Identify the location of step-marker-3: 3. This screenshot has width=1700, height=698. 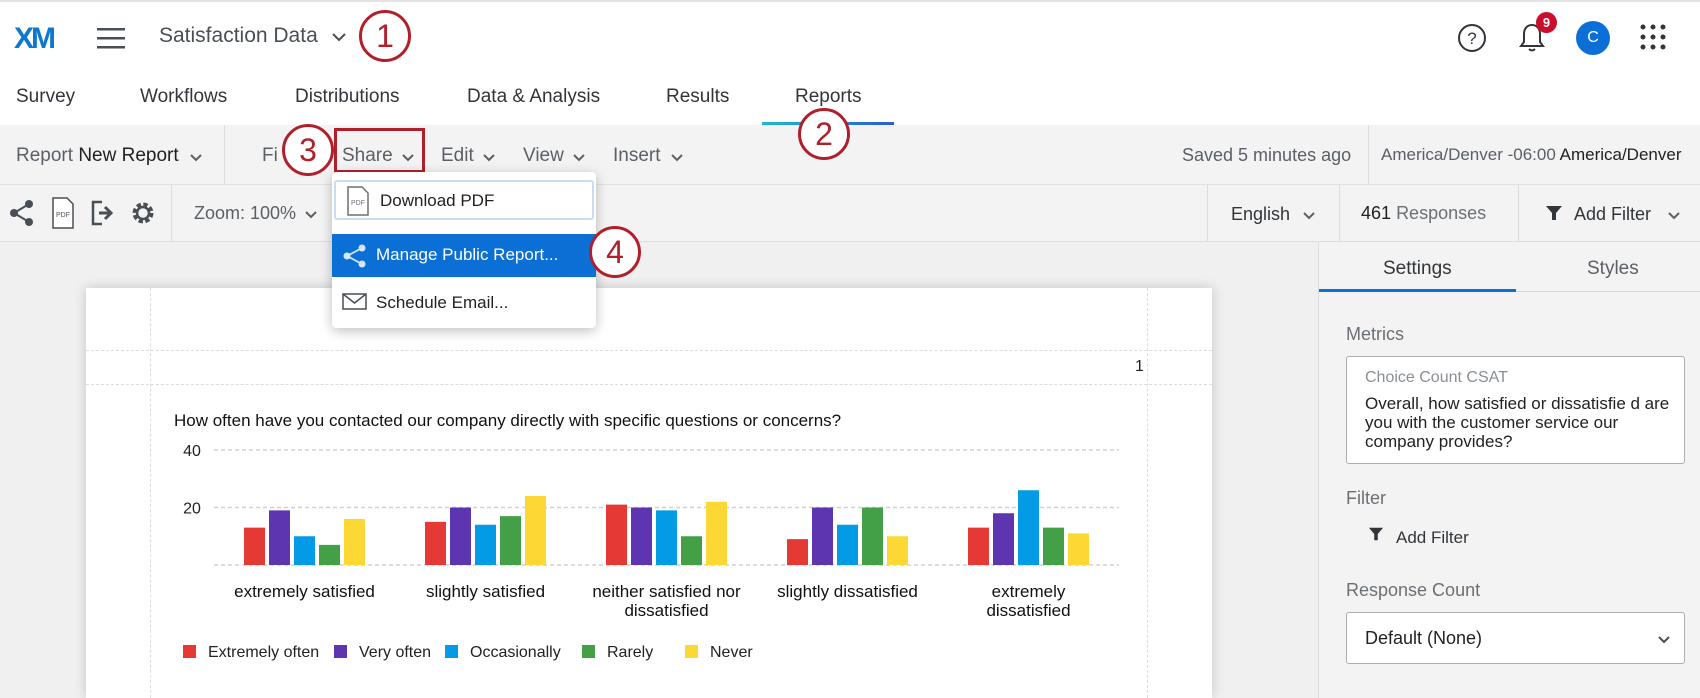
(308, 150).